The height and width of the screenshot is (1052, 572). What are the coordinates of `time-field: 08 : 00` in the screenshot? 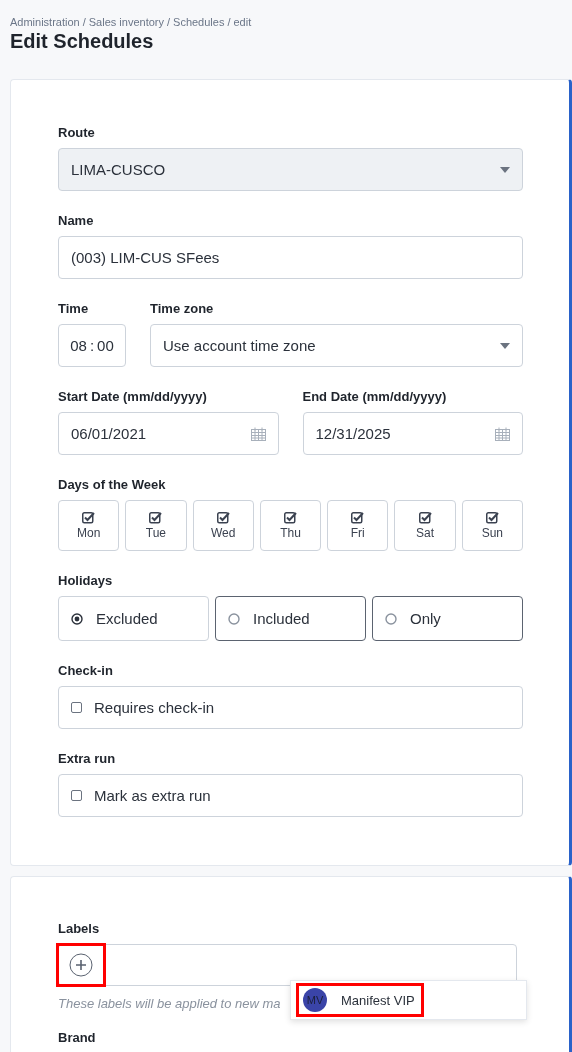 It's located at (92, 345).